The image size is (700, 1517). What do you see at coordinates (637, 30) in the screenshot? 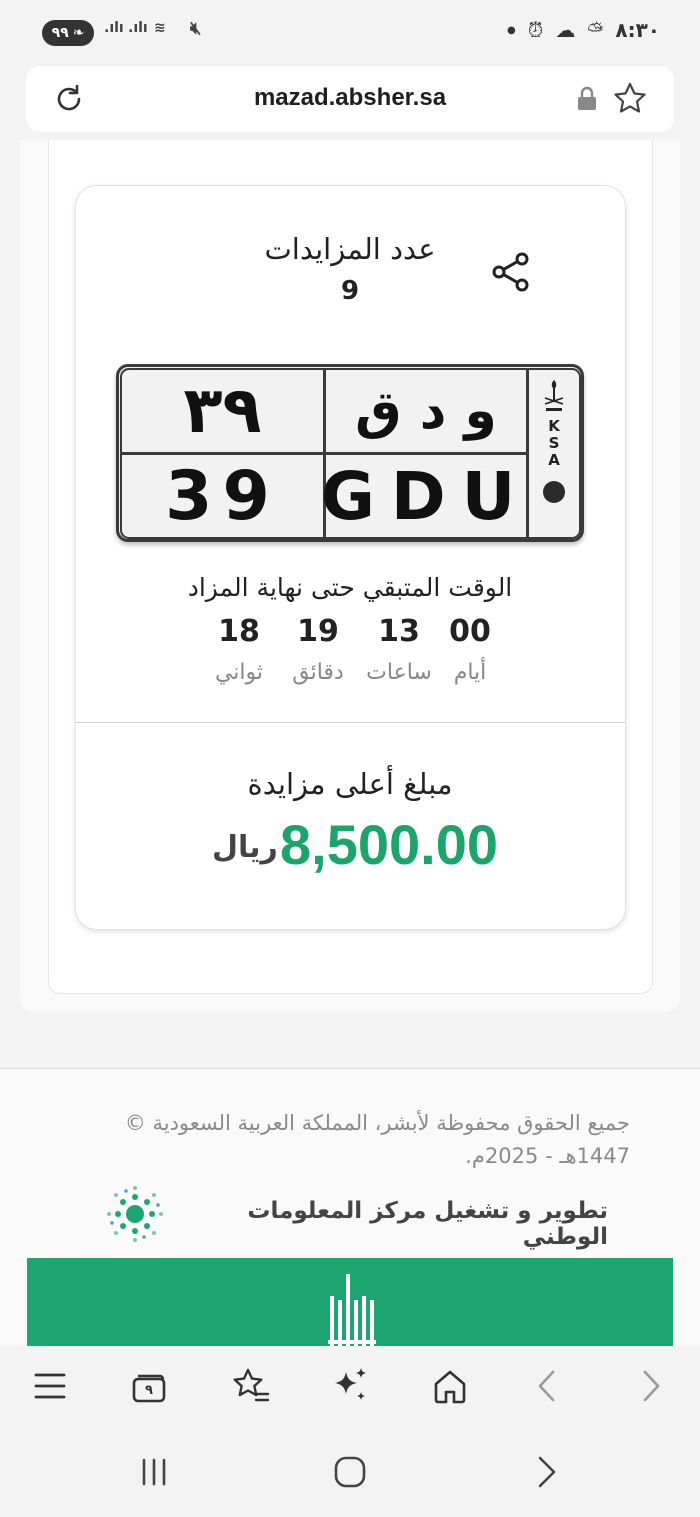
I see `clock: ٨:٣٠` at bounding box center [637, 30].